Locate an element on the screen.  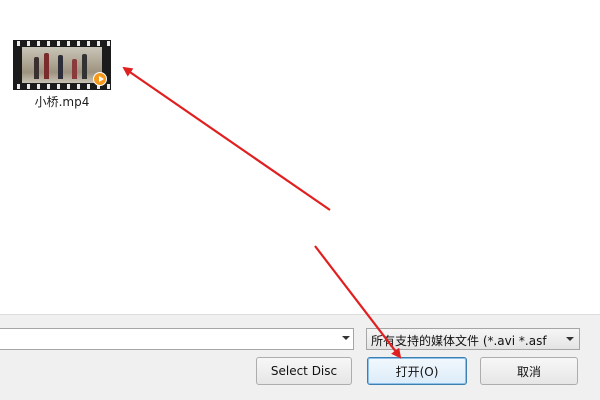
video-frame-preview is located at coordinates (62, 65).